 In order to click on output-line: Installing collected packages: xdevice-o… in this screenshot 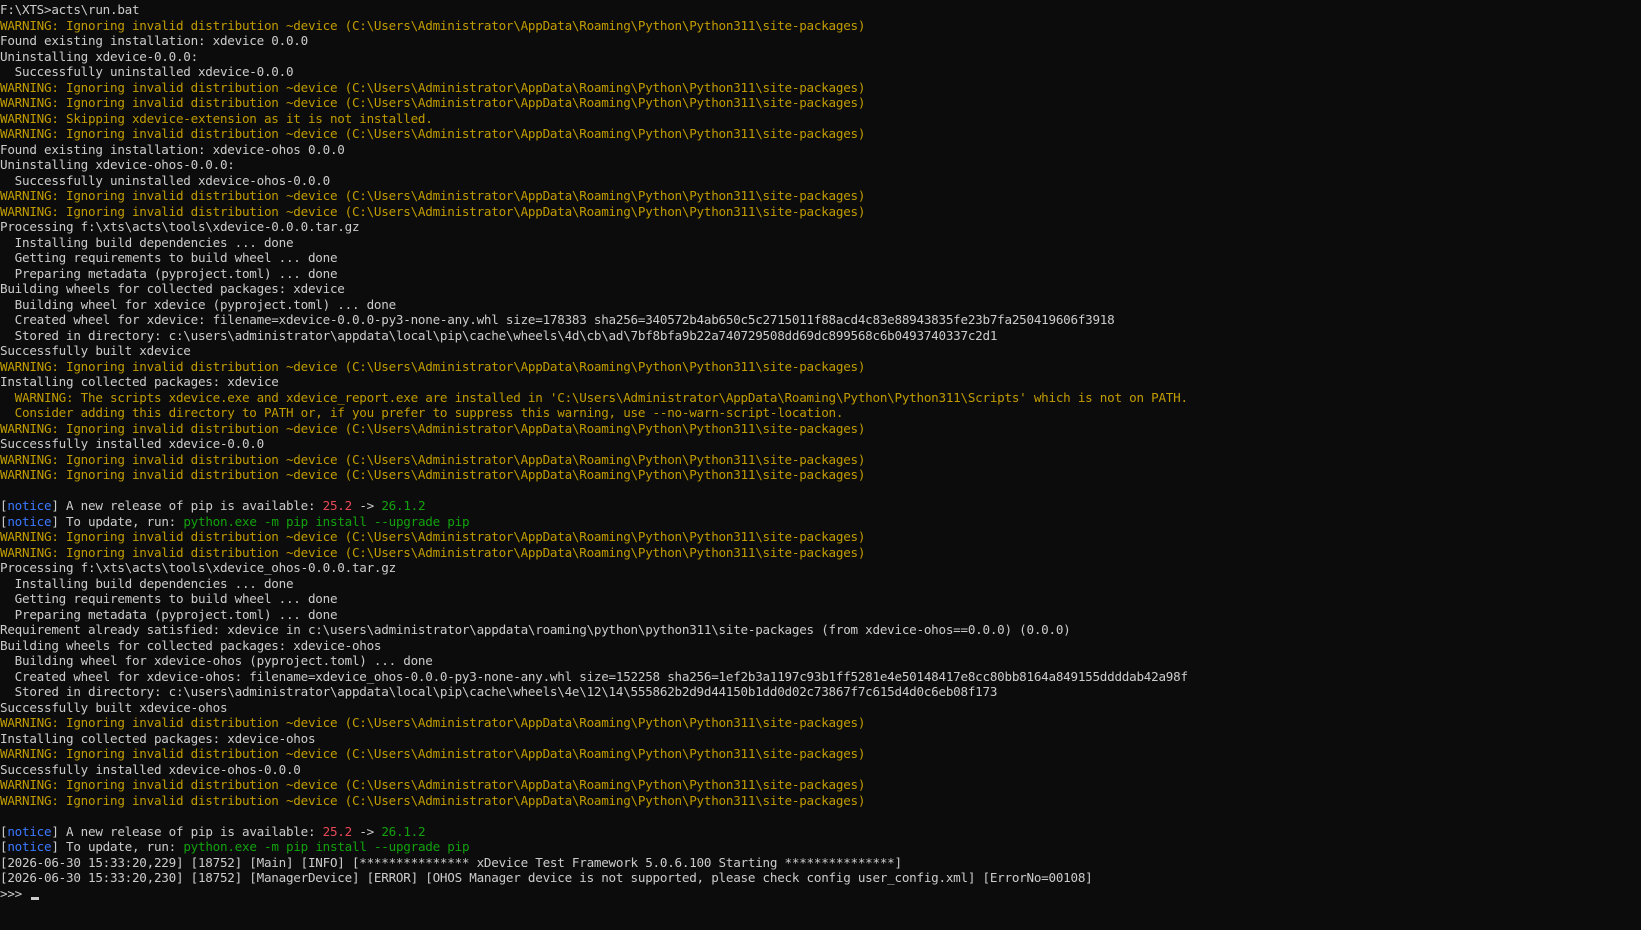, I will do `click(158, 738)`.